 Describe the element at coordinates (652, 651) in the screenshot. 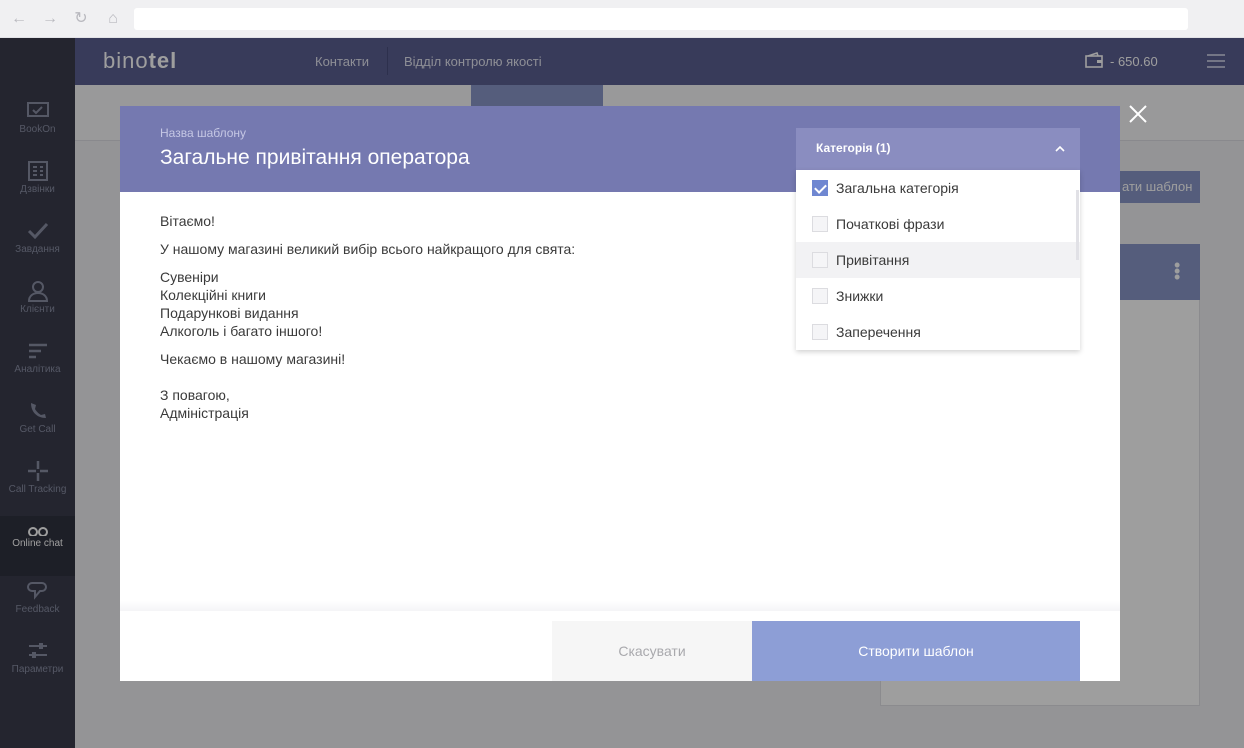

I see `cancel-button: Скасувати` at that location.